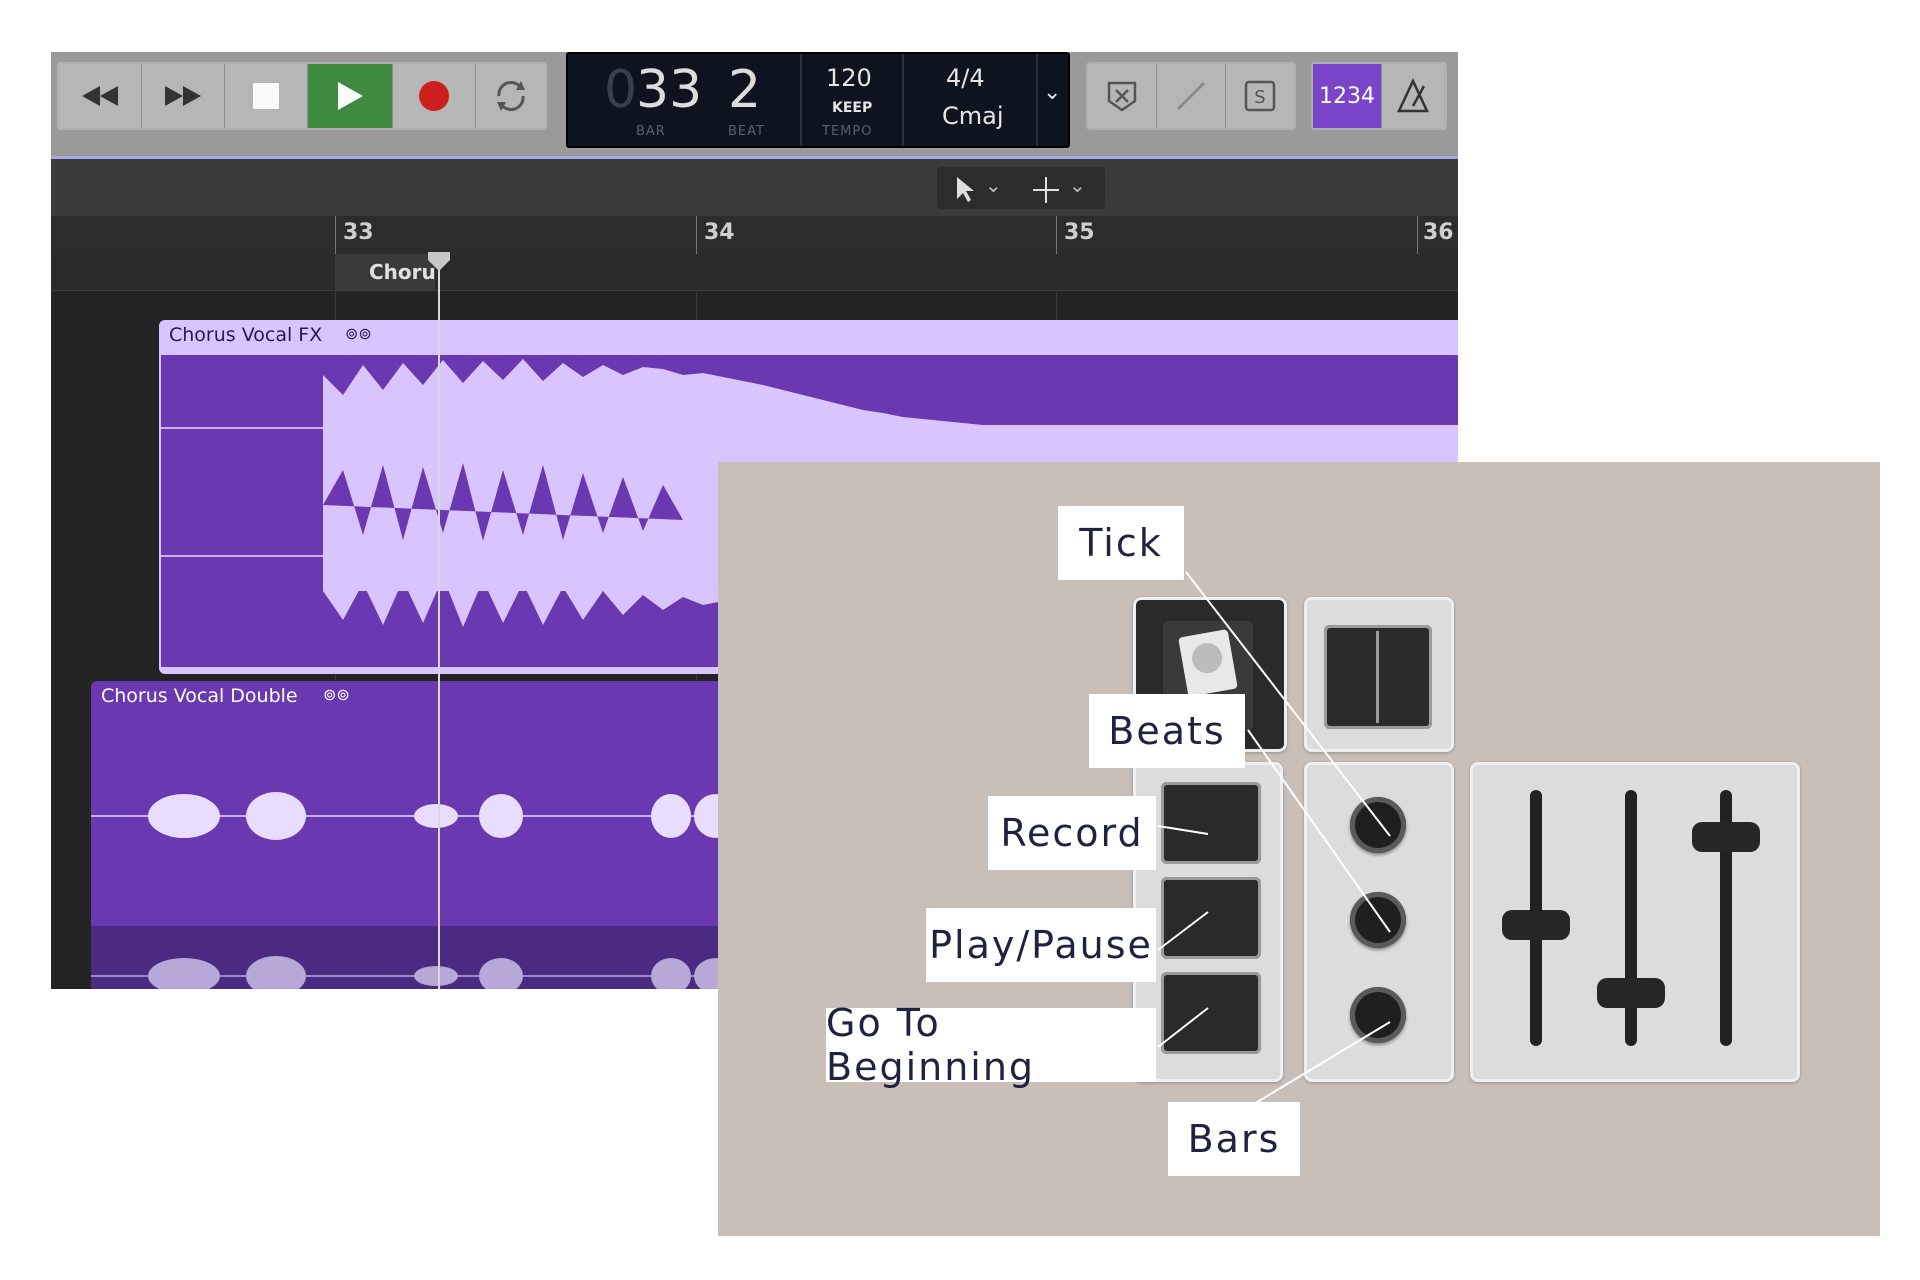 This screenshot has width=1920, height=1280. Describe the element at coordinates (1041, 945) in the screenshot. I see `callout-play-pause: Play/Pause` at that location.